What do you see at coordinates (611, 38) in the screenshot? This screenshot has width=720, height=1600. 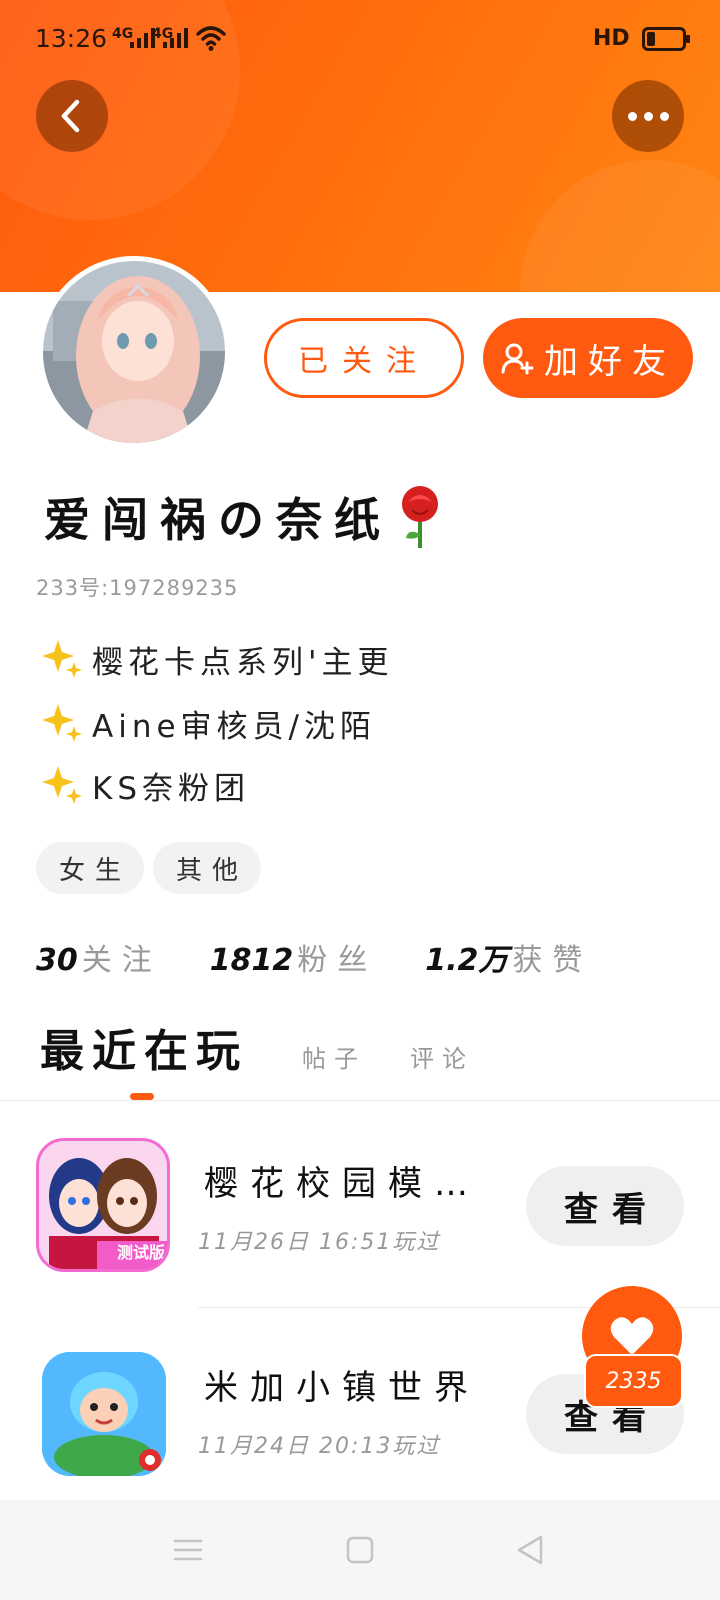 I see `hd-indicator: HD` at bounding box center [611, 38].